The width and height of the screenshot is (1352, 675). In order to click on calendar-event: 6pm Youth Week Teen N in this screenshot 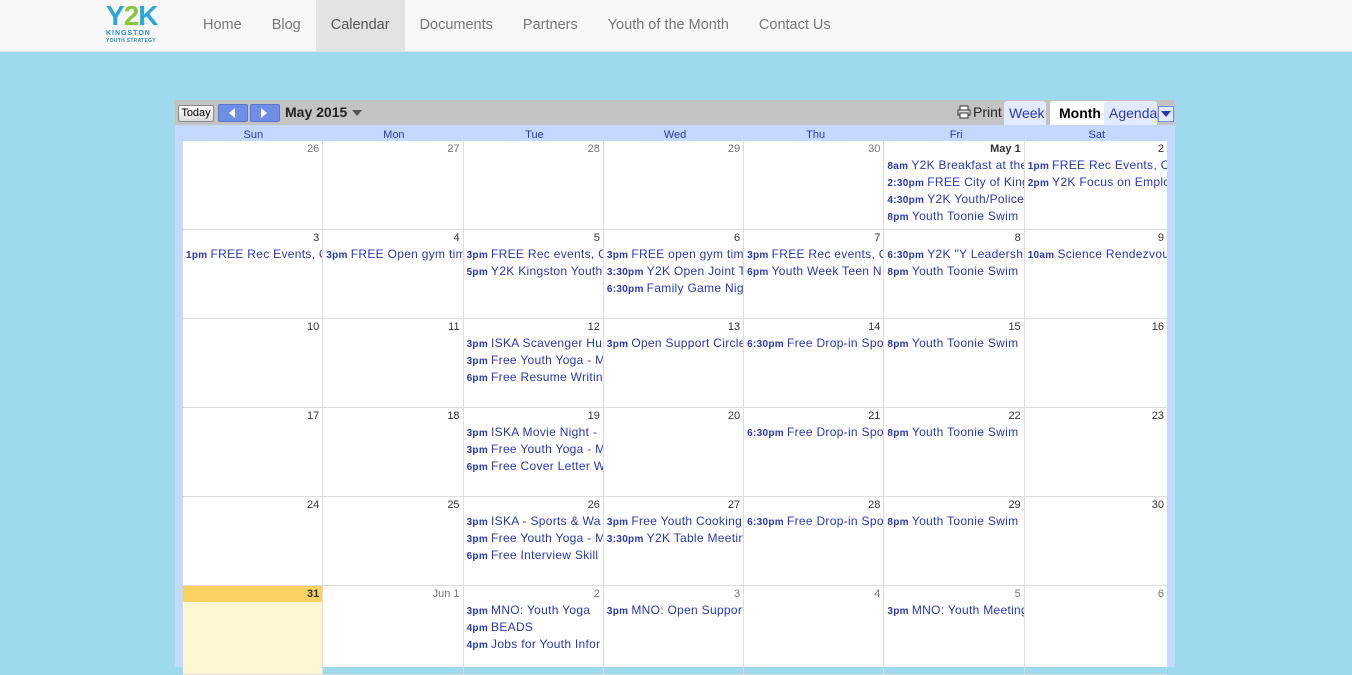, I will do `click(813, 271)`.